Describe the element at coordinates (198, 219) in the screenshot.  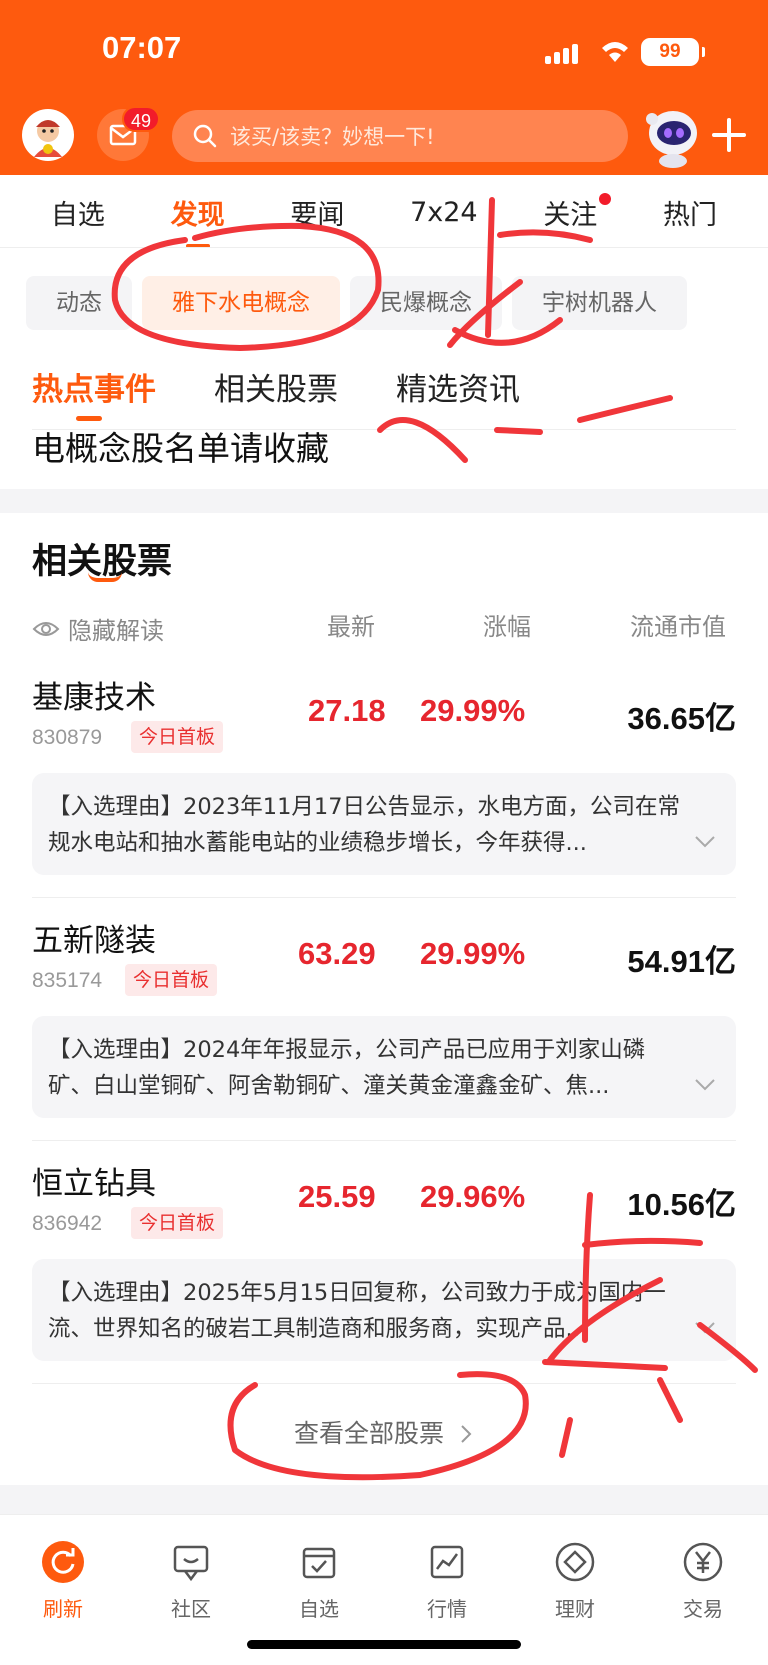
I see `tab-discover: 发现` at that location.